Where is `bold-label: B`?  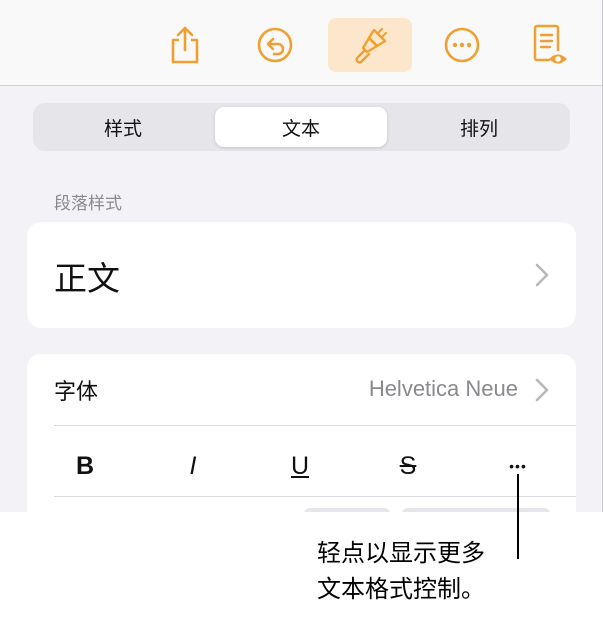 bold-label: B is located at coordinates (85, 465).